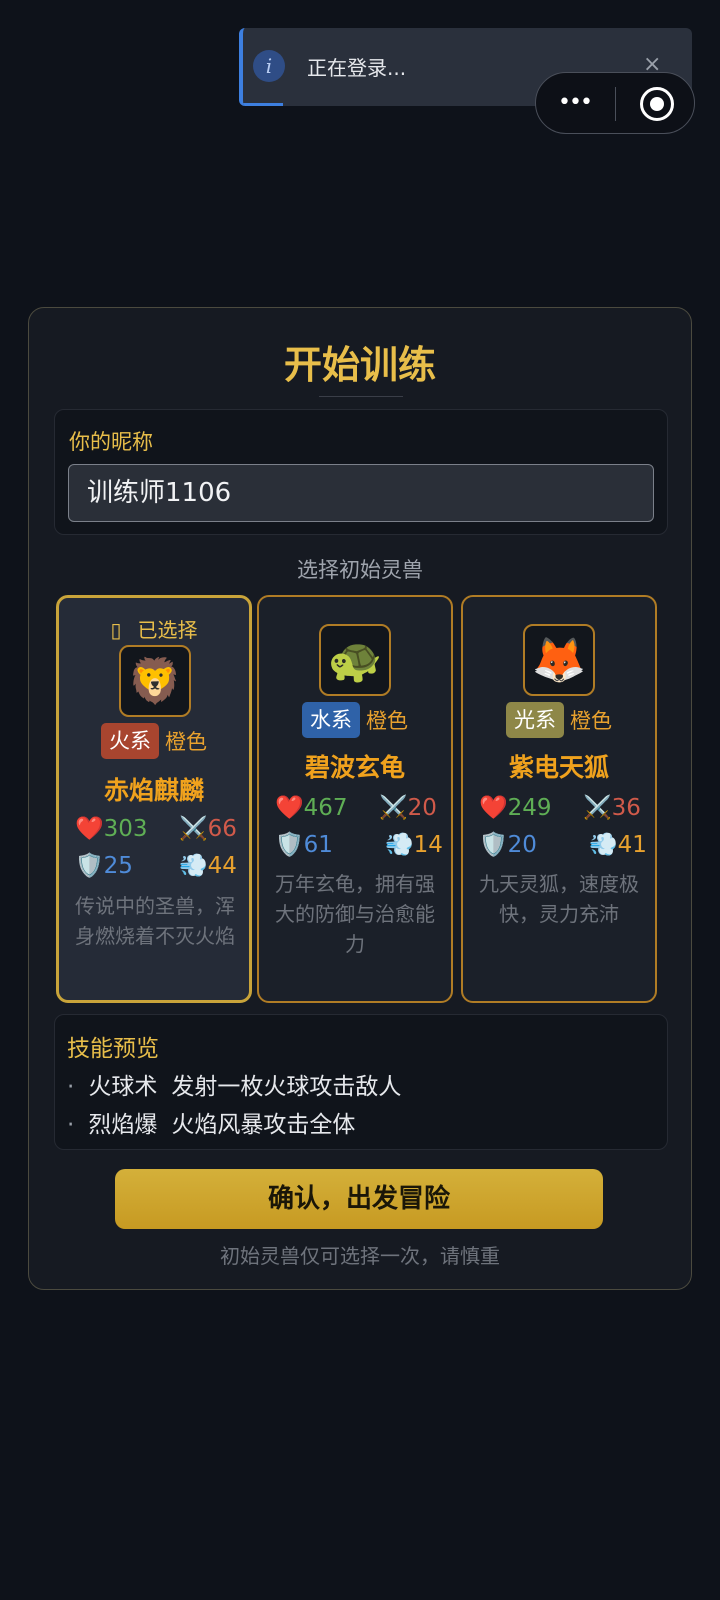 The width and height of the screenshot is (720, 1600). What do you see at coordinates (361, 396) in the screenshot?
I see `title-divider` at bounding box center [361, 396].